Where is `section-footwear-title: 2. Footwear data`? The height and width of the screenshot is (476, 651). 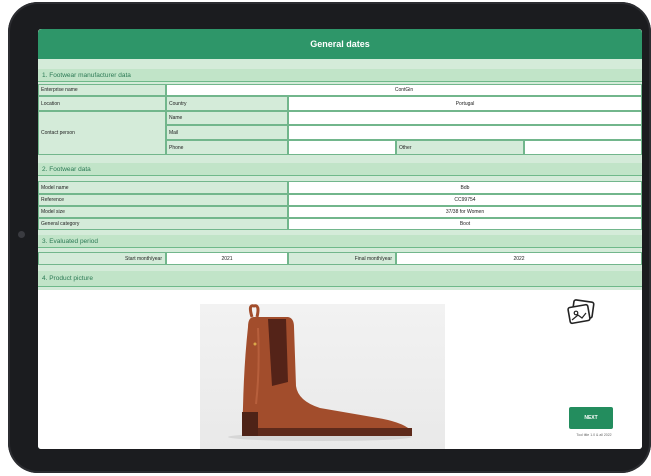
section-footwear-title: 2. Footwear data is located at coordinates (340, 169).